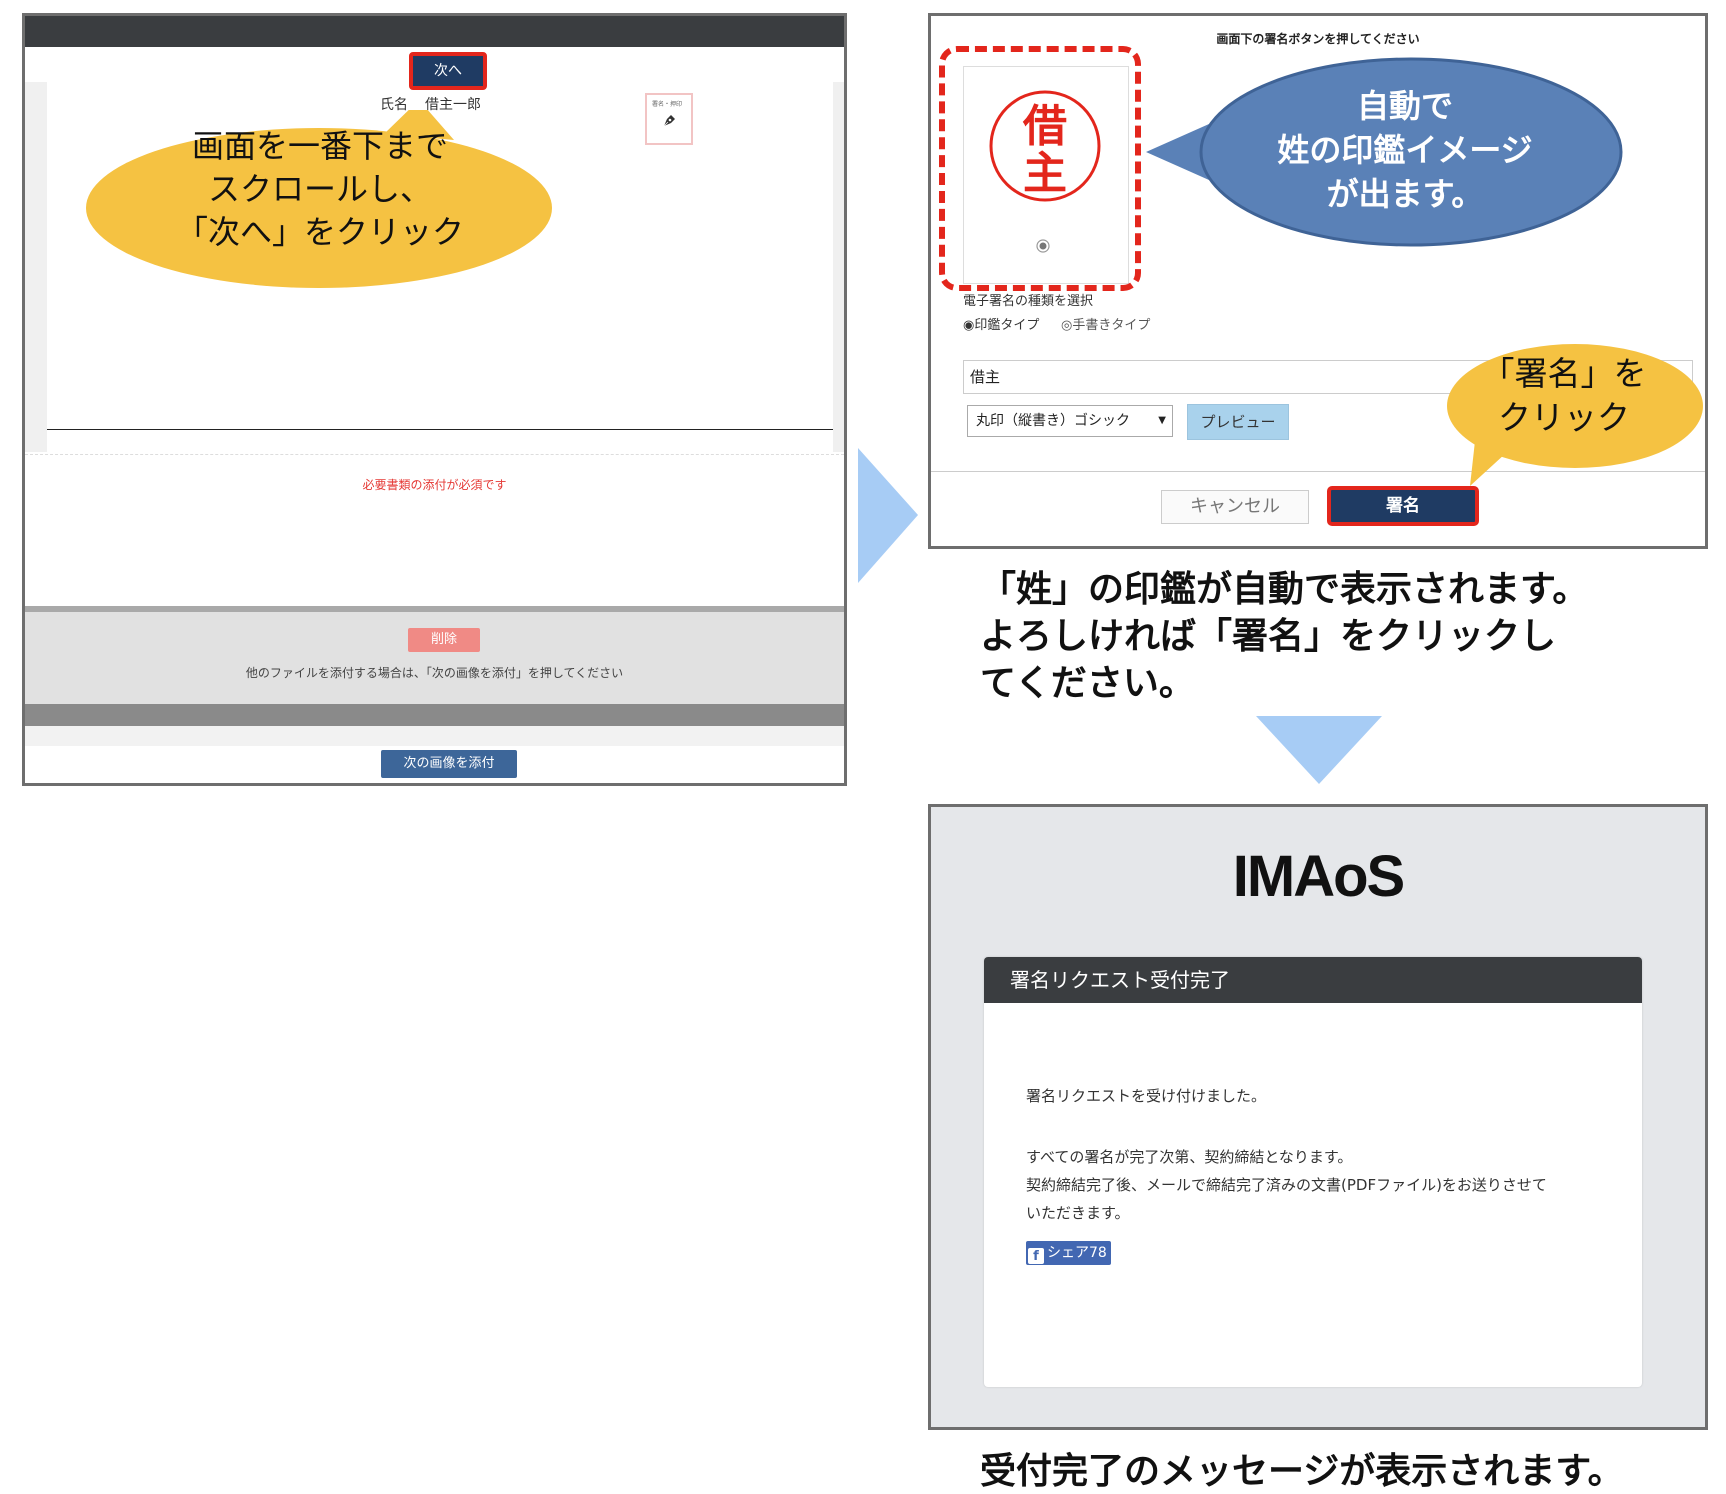 The width and height of the screenshot is (1726, 1494). I want to click on attach-hint: 他のファイルを添付する場合は、「次の画像を添付」を押してください, so click(434, 673).